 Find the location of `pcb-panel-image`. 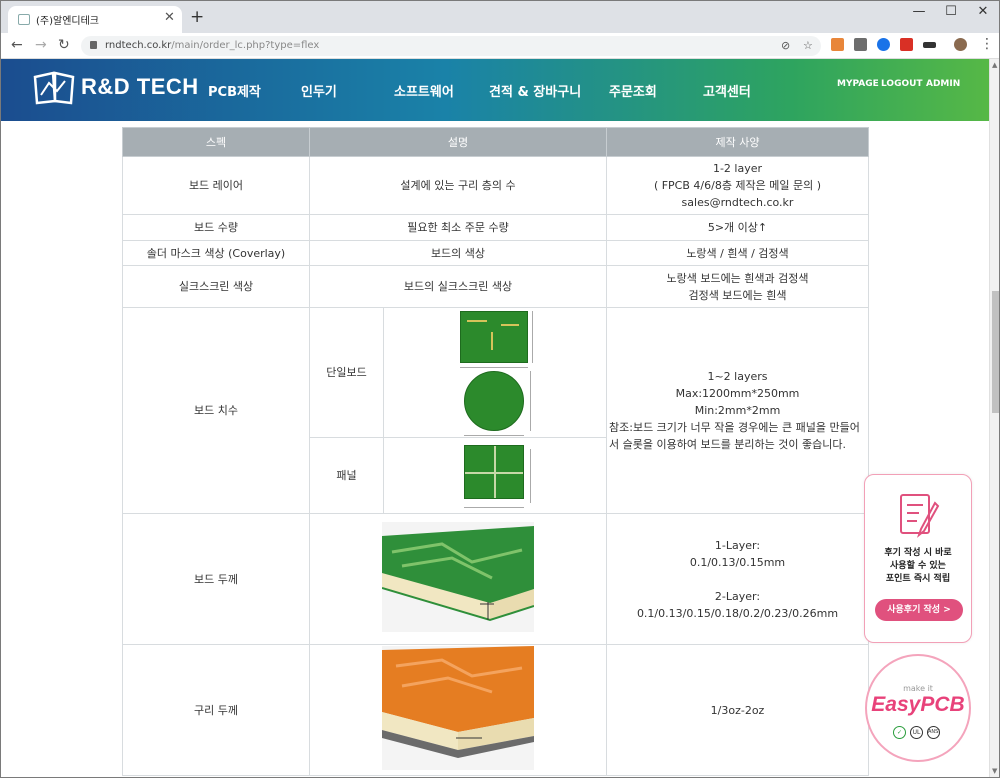

pcb-panel-image is located at coordinates (495, 477).